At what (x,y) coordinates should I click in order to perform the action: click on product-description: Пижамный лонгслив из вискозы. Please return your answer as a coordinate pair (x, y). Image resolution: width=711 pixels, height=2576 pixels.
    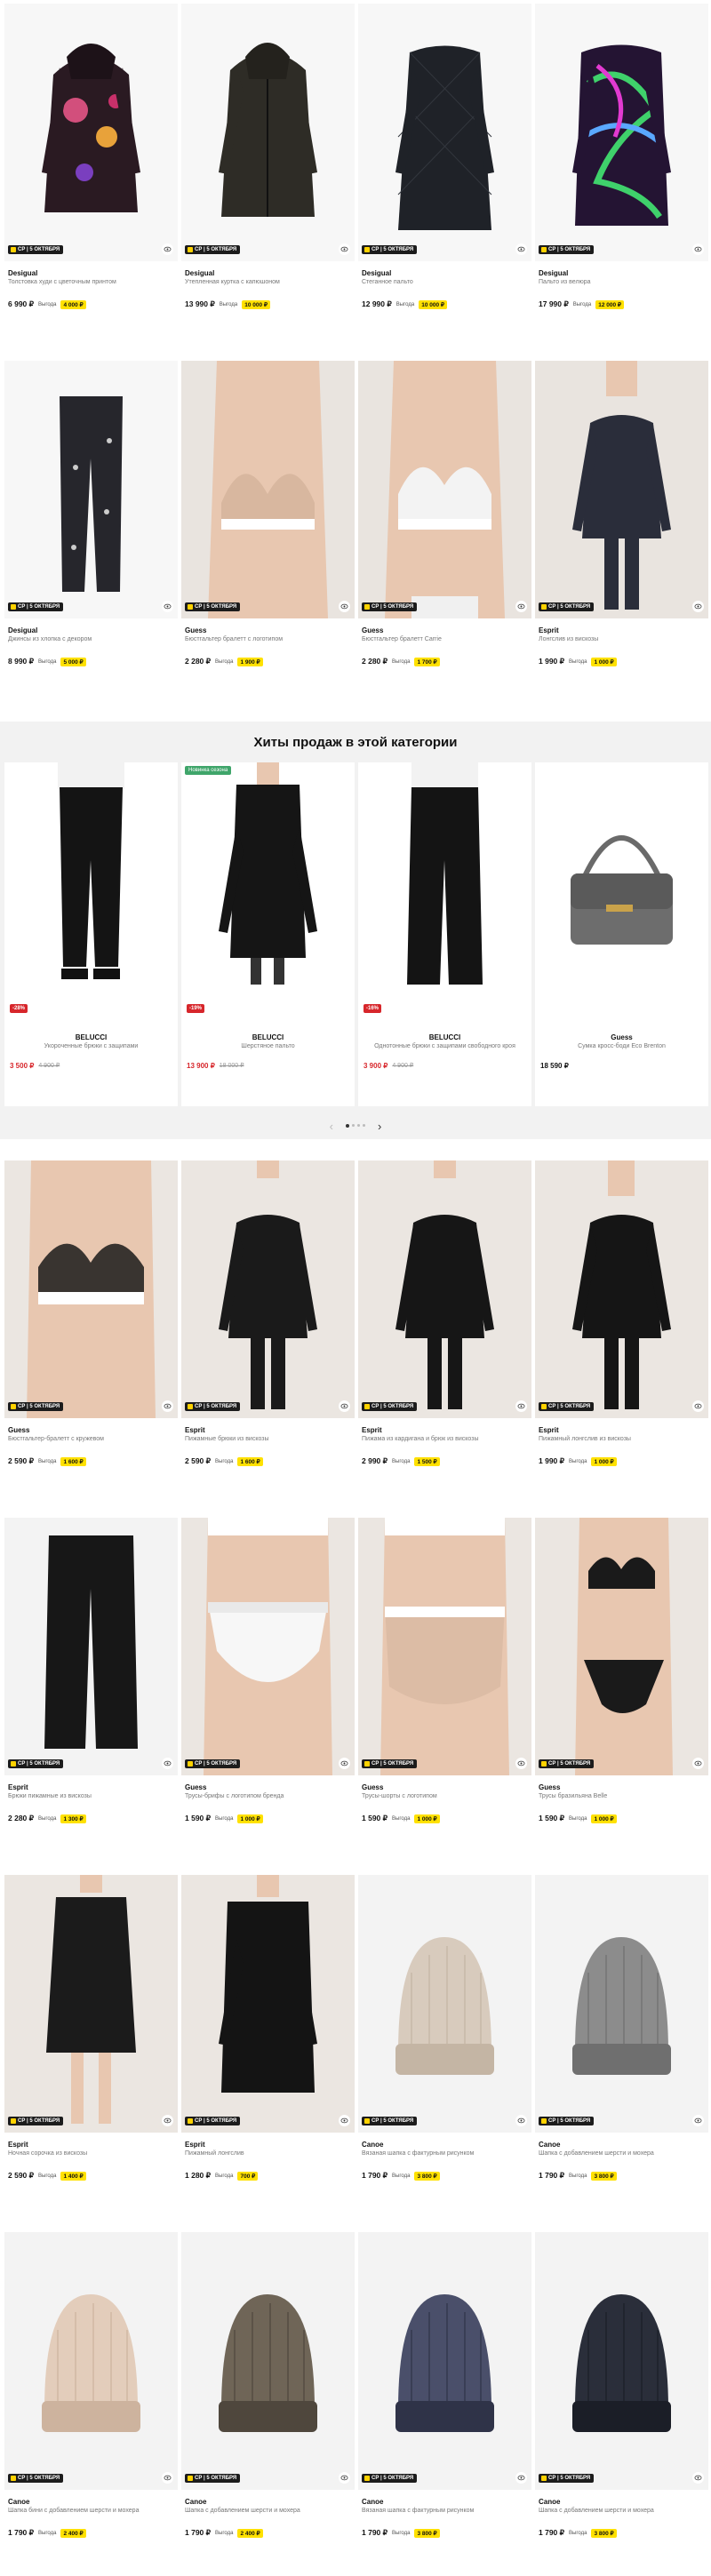
    Looking at the image, I should click on (622, 1440).